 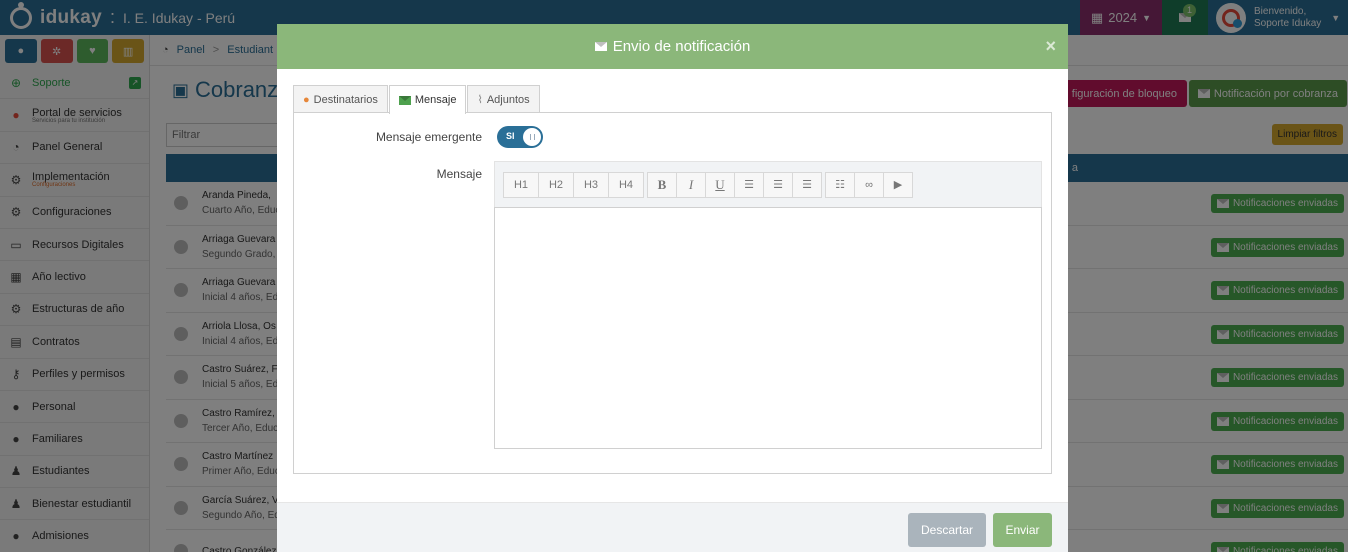 What do you see at coordinates (428, 137) in the screenshot?
I see `popup-message-label: Mensaje emergente` at bounding box center [428, 137].